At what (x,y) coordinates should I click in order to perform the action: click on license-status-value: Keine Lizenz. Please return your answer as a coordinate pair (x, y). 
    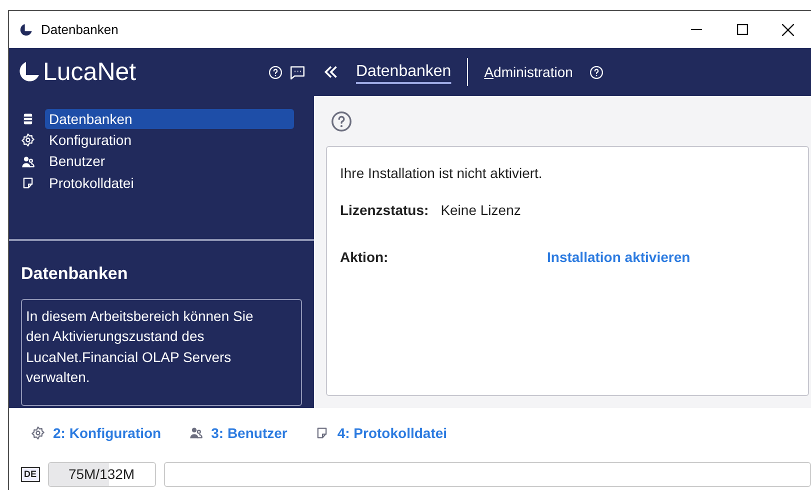
    Looking at the image, I should click on (480, 210).